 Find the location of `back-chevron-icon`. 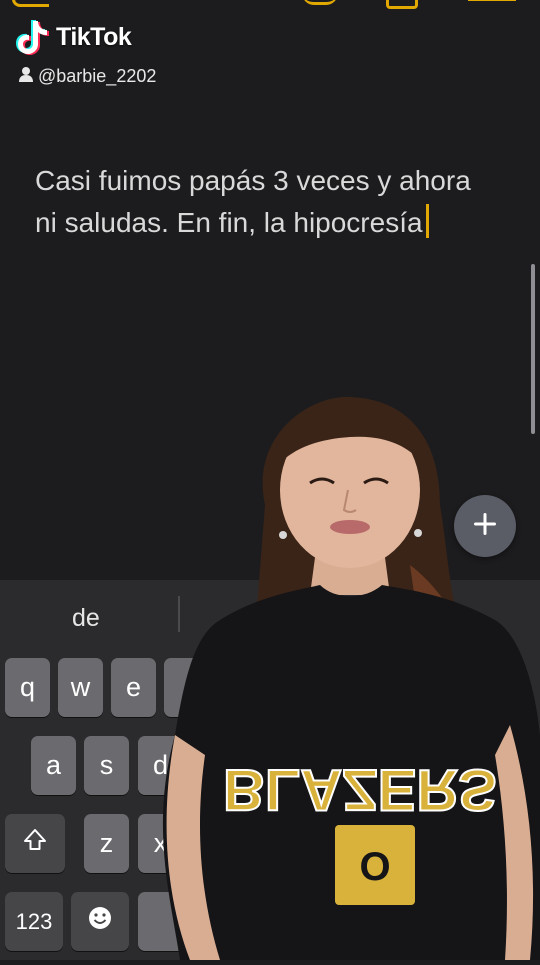

back-chevron-icon is located at coordinates (30, 3).